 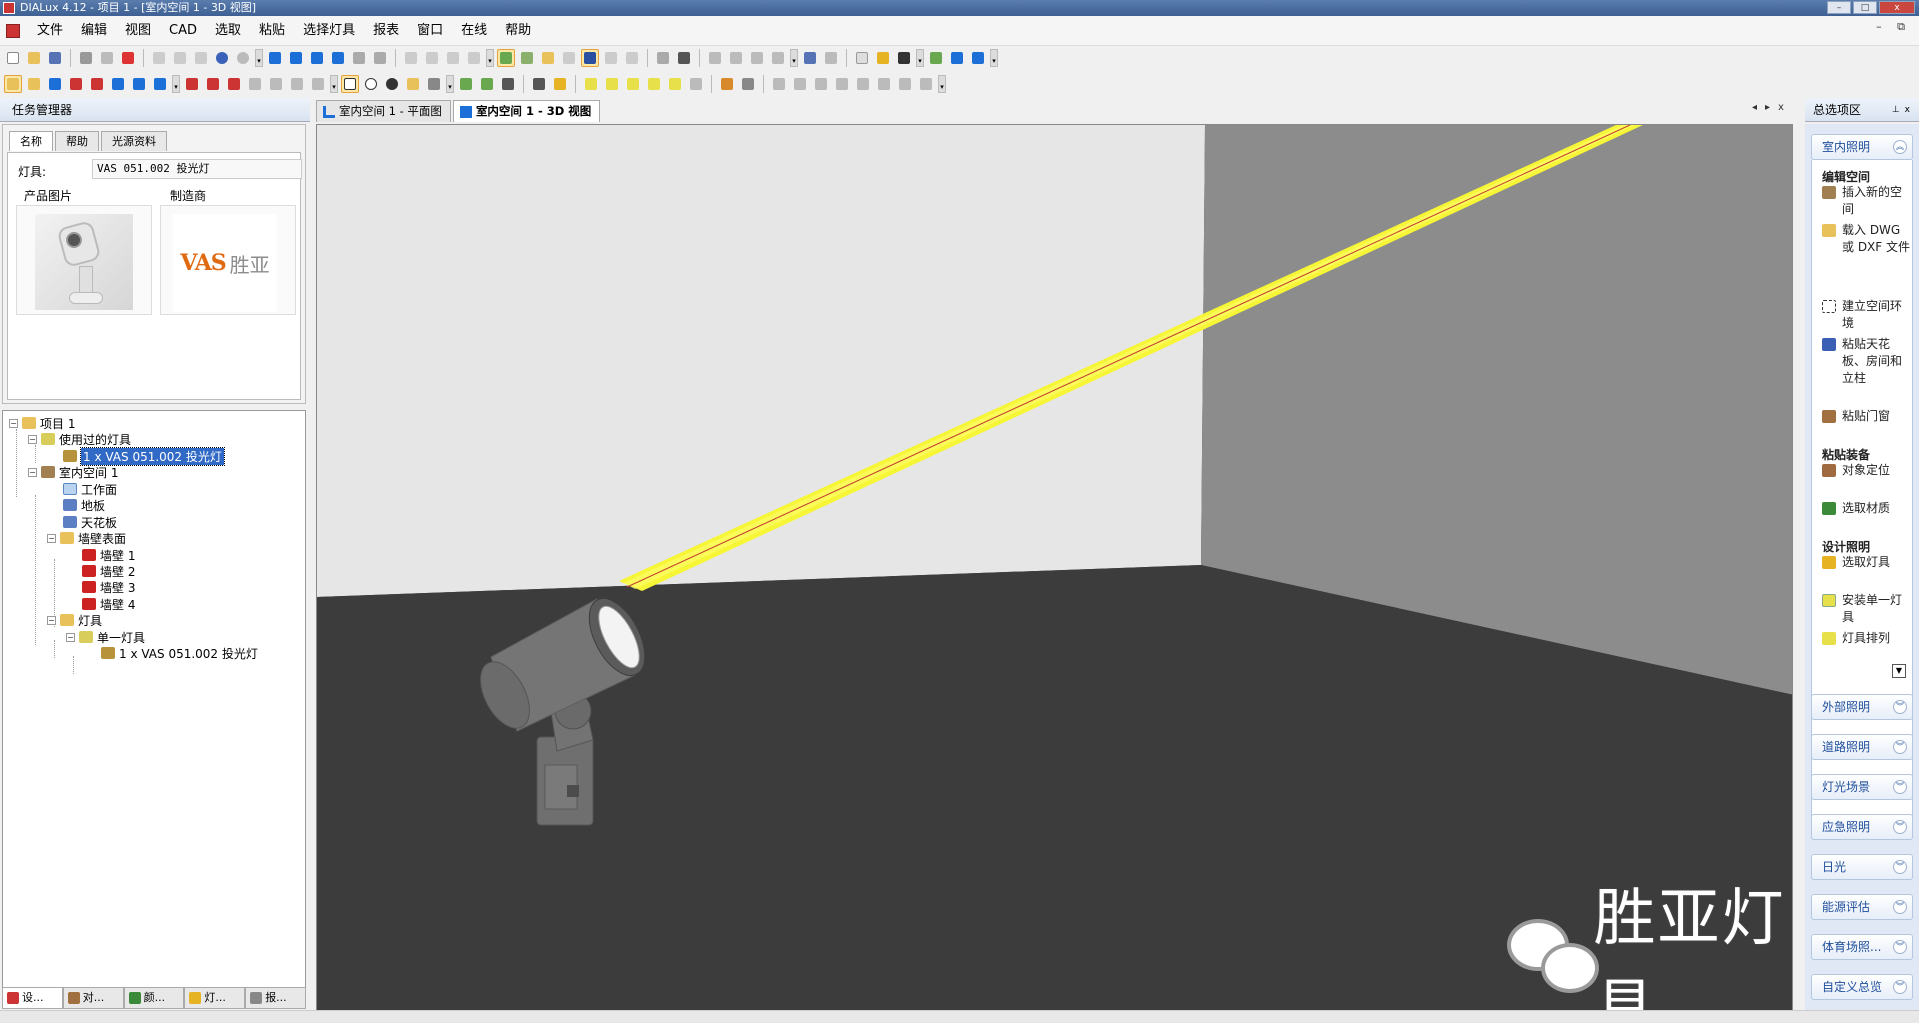 I want to click on section-custom: 自定义总览 ︾, so click(x=1862, y=987).